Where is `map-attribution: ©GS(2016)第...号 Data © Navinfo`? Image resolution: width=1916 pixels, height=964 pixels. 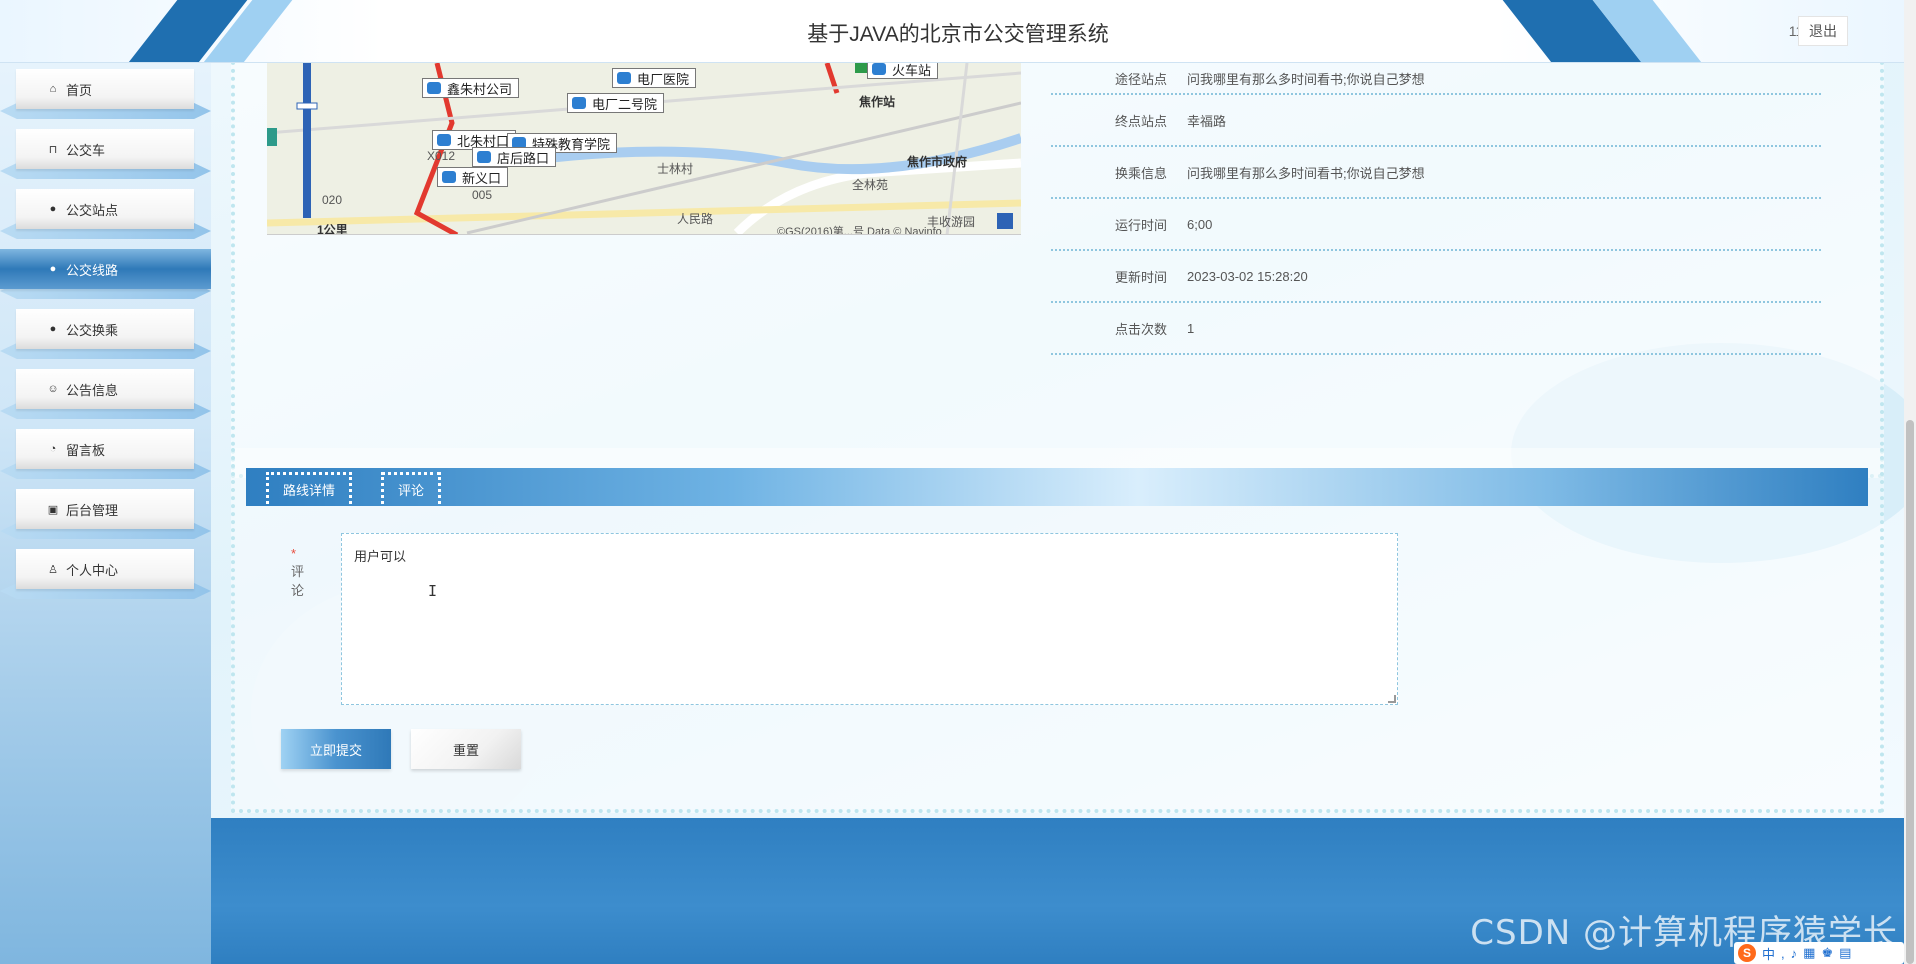 map-attribution: ©GS(2016)第...号 Data © Navinfo is located at coordinates (859, 230).